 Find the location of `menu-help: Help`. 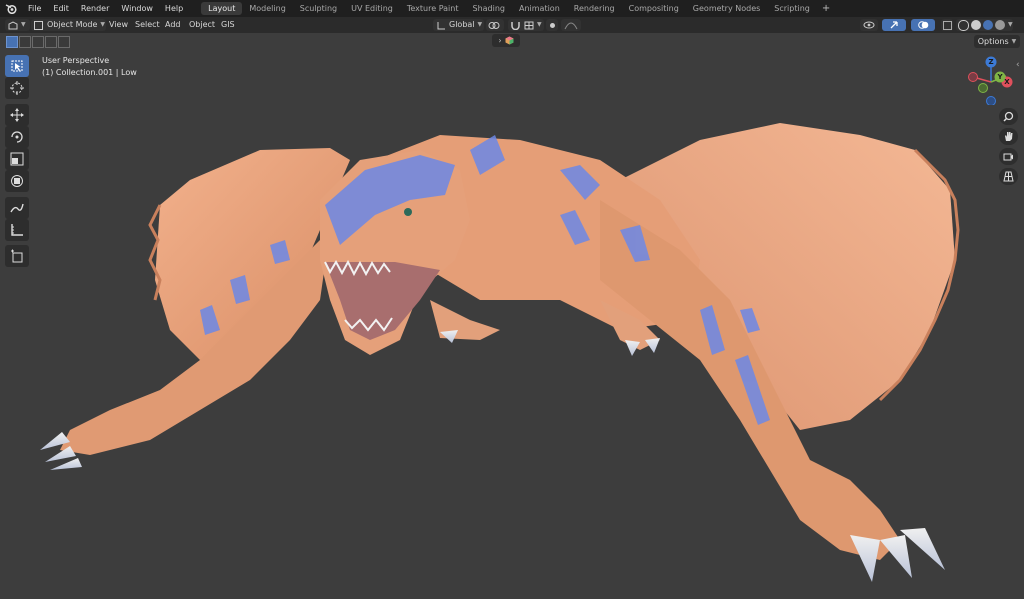

menu-help: Help is located at coordinates (174, 8).